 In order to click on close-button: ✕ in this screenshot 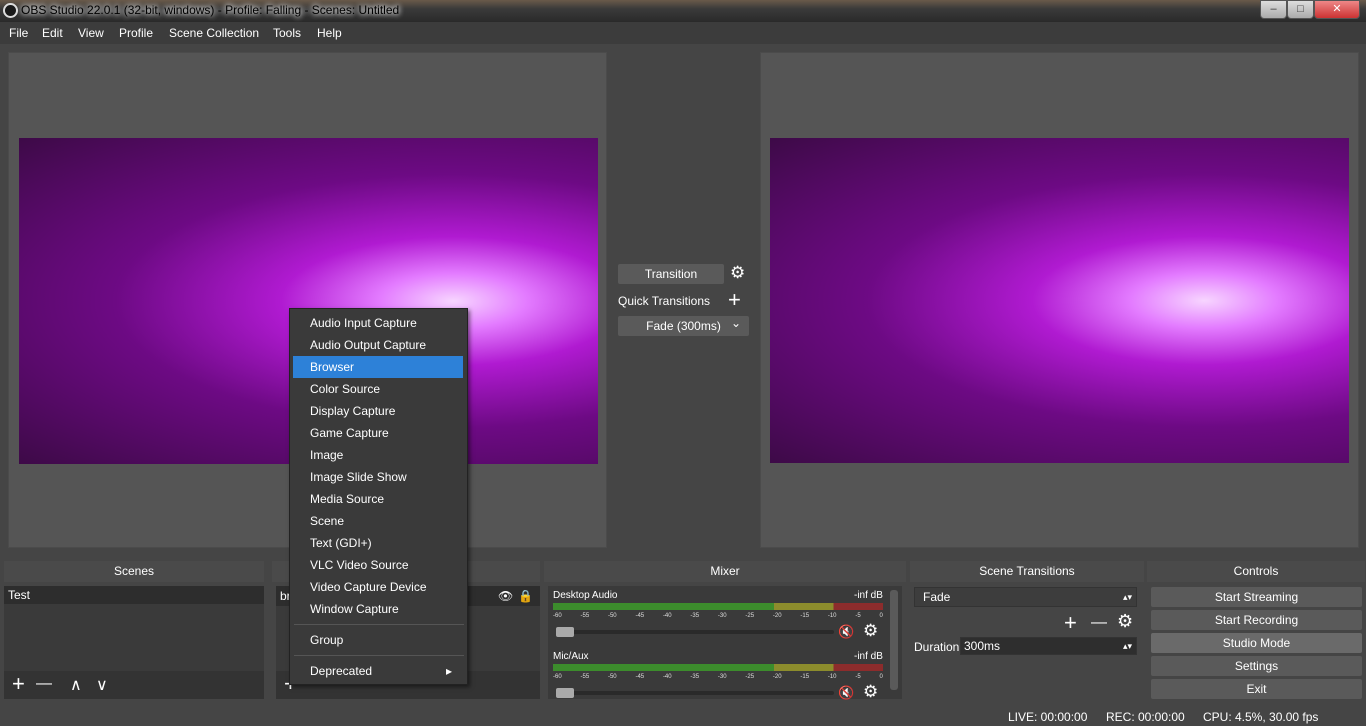, I will do `click(1337, 9)`.